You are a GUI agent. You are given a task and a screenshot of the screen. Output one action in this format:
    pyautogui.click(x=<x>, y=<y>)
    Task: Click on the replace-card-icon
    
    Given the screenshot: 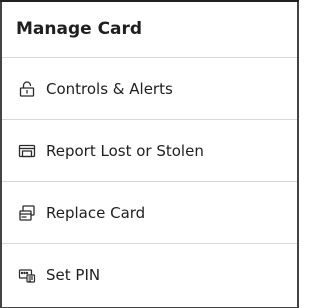 What is the action you would take?
    pyautogui.click(x=27, y=213)
    